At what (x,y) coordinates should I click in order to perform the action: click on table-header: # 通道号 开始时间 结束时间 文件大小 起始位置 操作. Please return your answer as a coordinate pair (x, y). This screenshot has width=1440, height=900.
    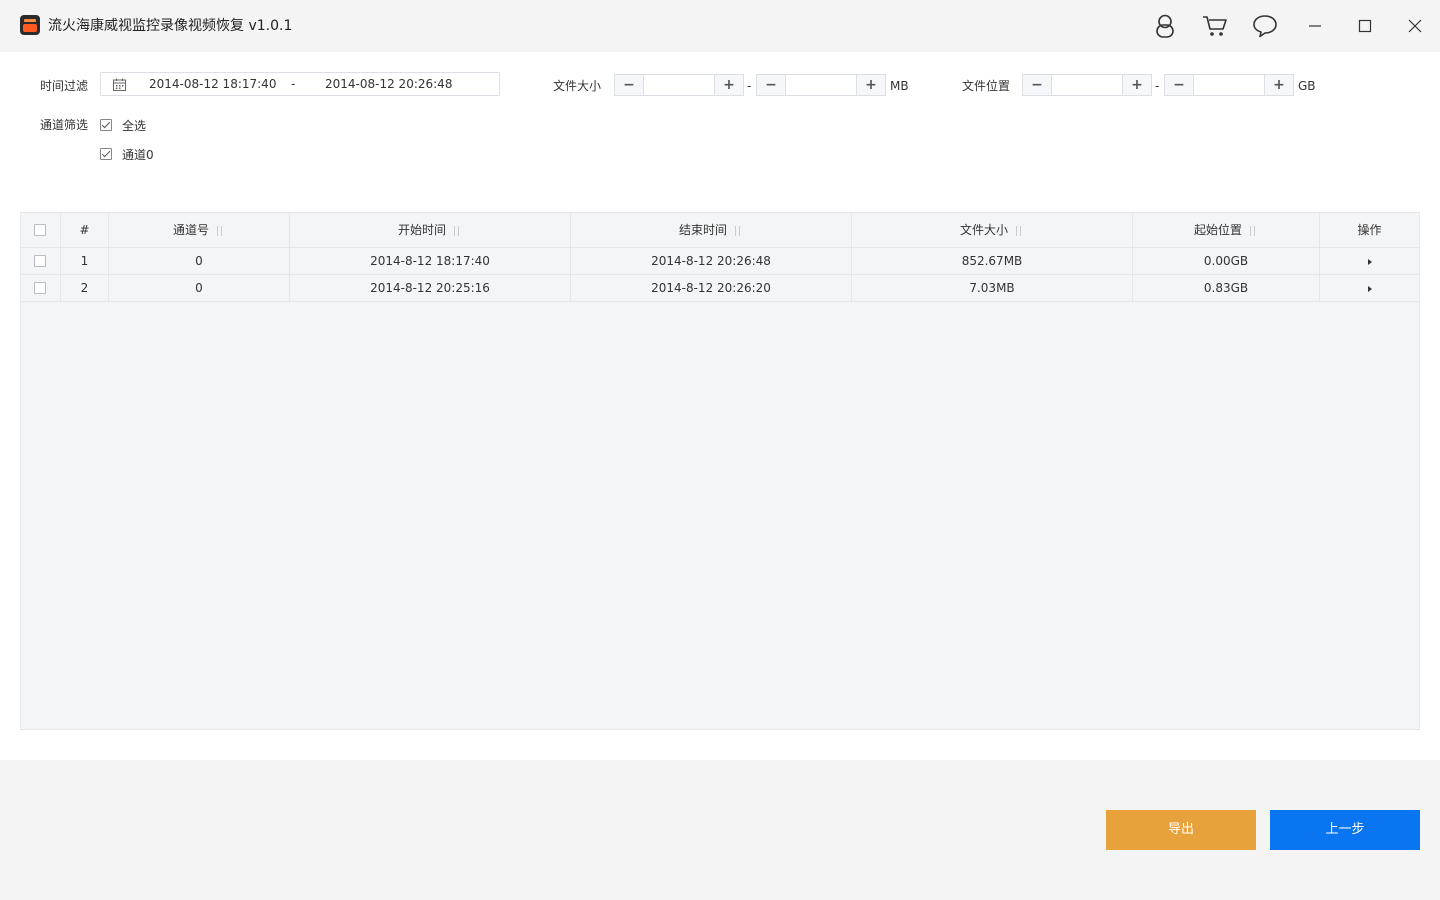
    Looking at the image, I should click on (720, 230).